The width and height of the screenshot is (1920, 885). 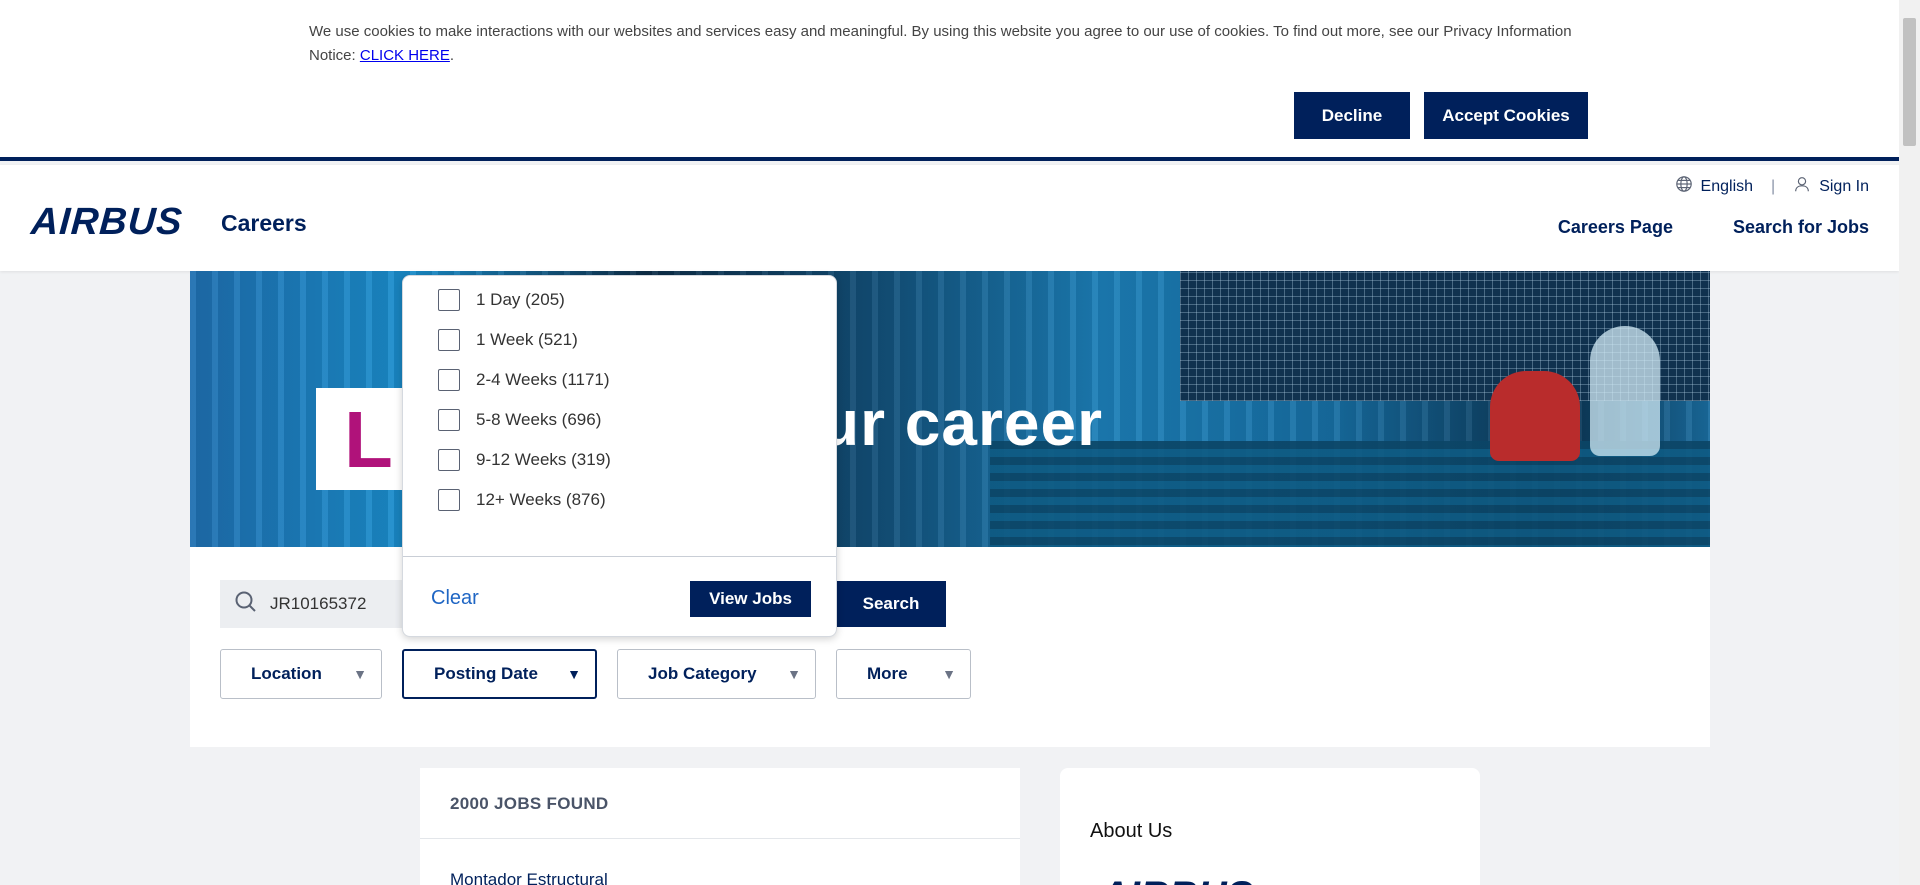 I want to click on search-value: JR10165372, so click(x=318, y=603).